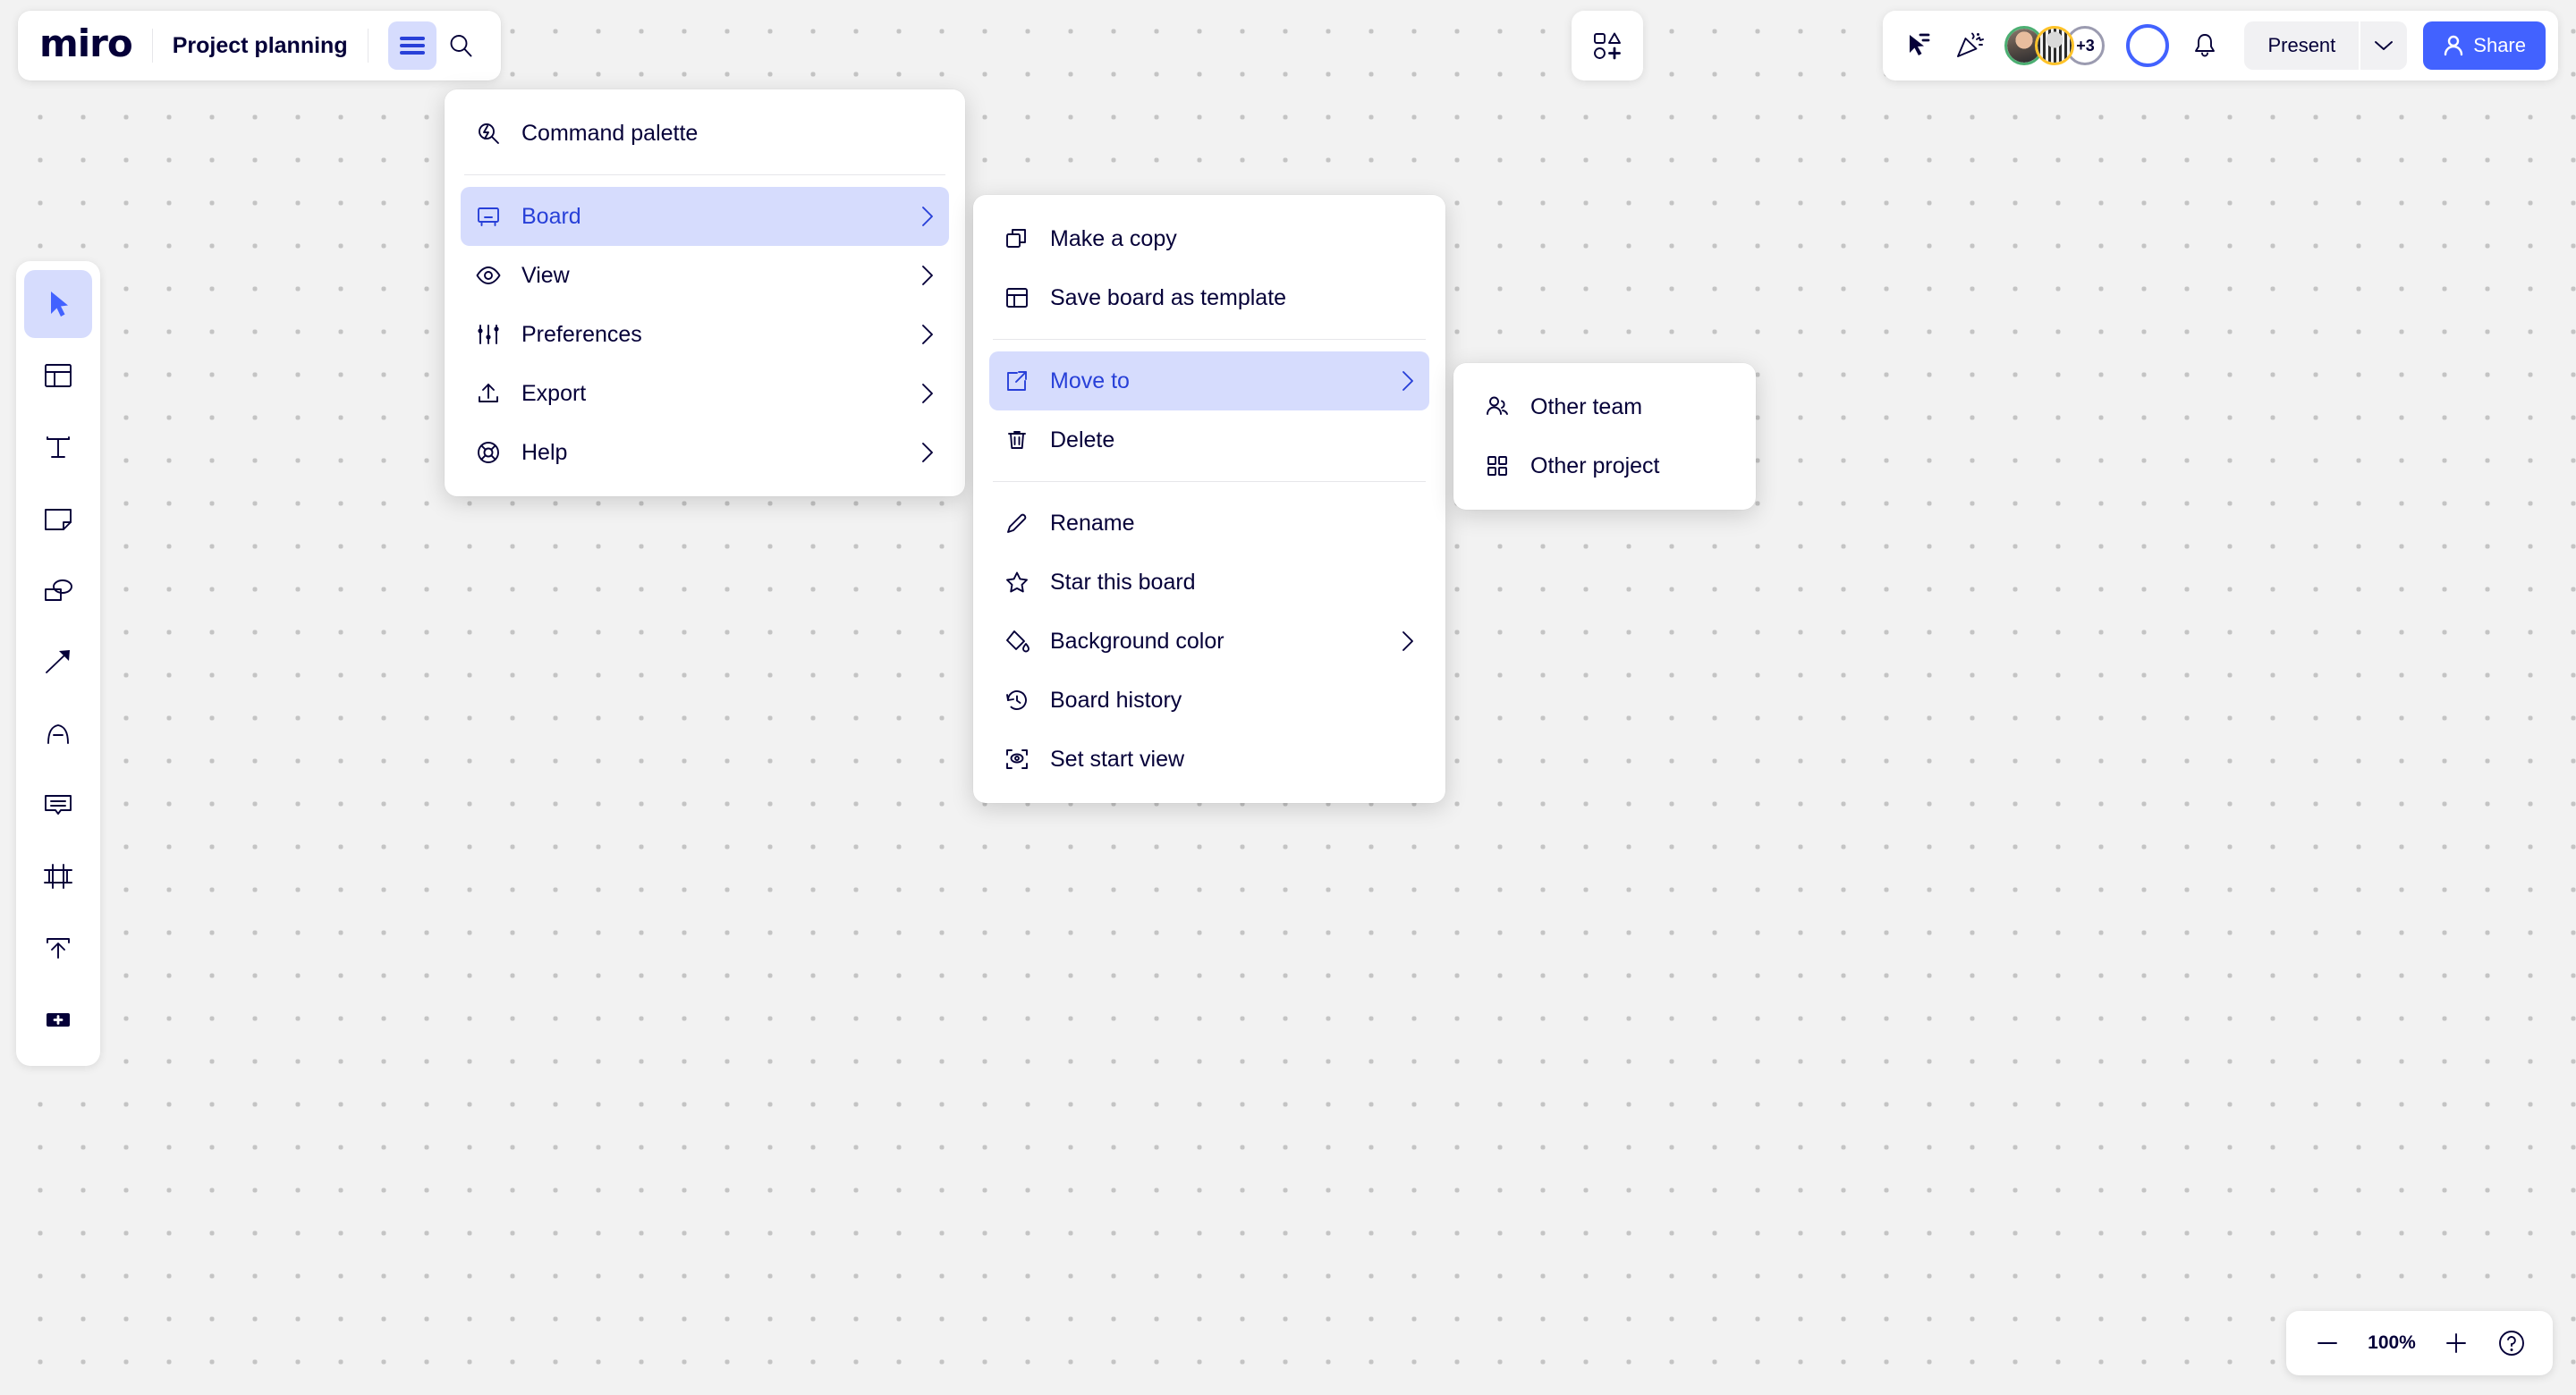 The image size is (2576, 1395). Describe the element at coordinates (2454, 45) in the screenshot. I see `person-icon` at that location.